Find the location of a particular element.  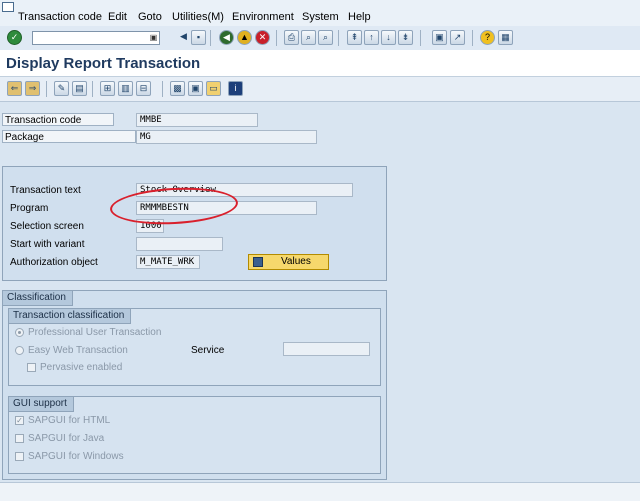

values-button-label: Values is located at coordinates (296, 261).